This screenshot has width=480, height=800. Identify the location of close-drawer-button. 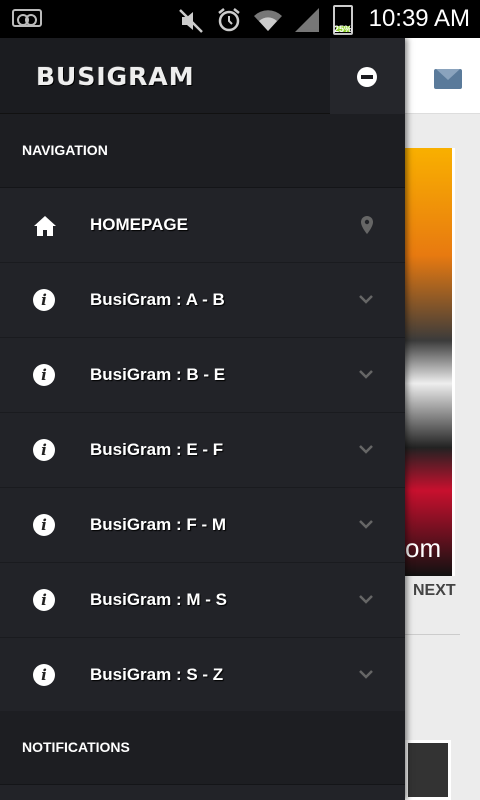
(367, 76).